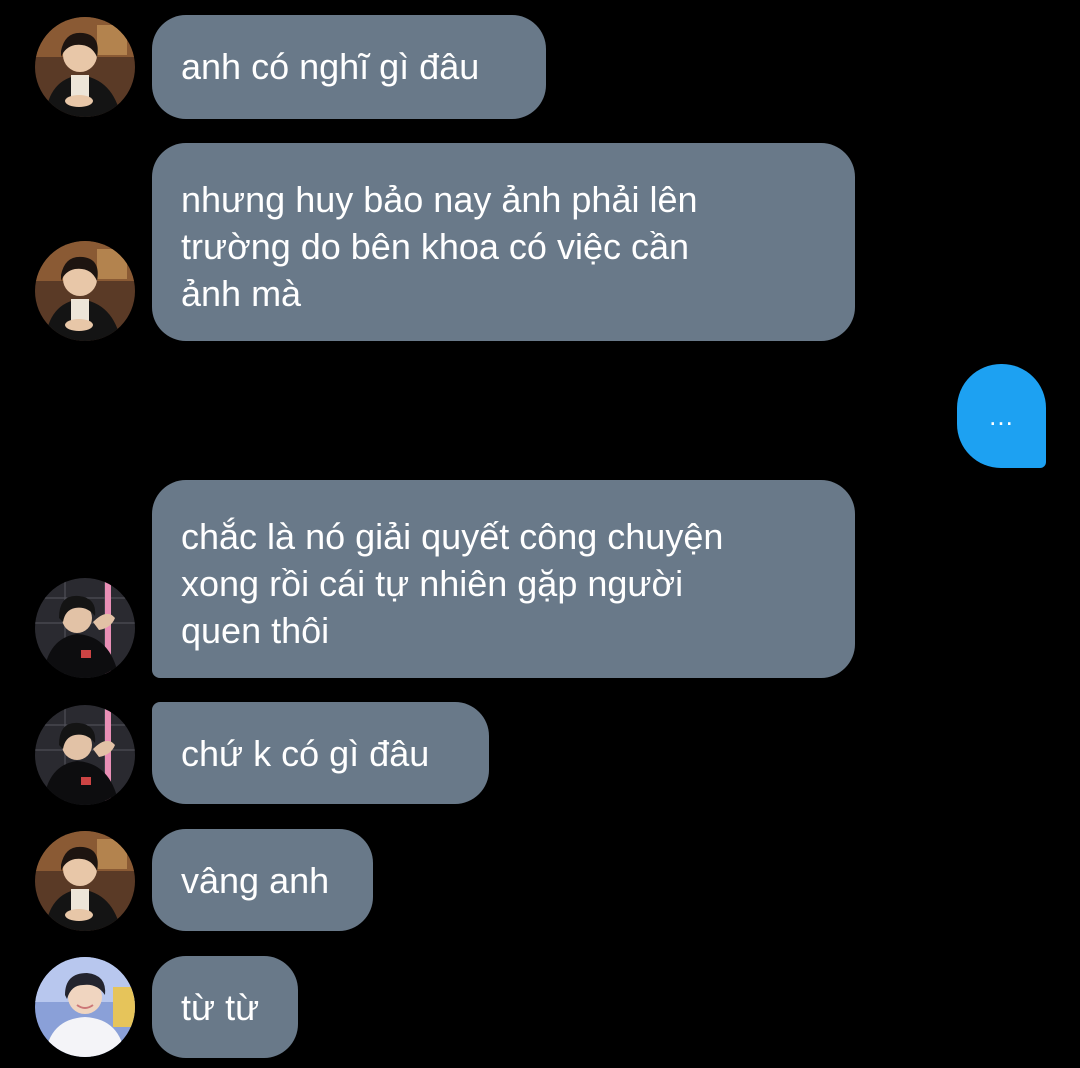  I want to click on message-bubble: từ từ, so click(225, 1007).